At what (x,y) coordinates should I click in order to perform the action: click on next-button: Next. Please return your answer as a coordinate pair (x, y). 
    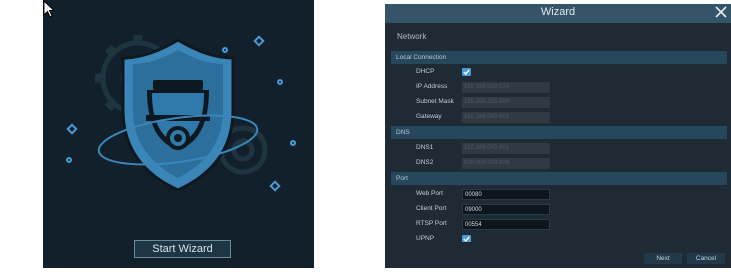
    Looking at the image, I should click on (663, 258).